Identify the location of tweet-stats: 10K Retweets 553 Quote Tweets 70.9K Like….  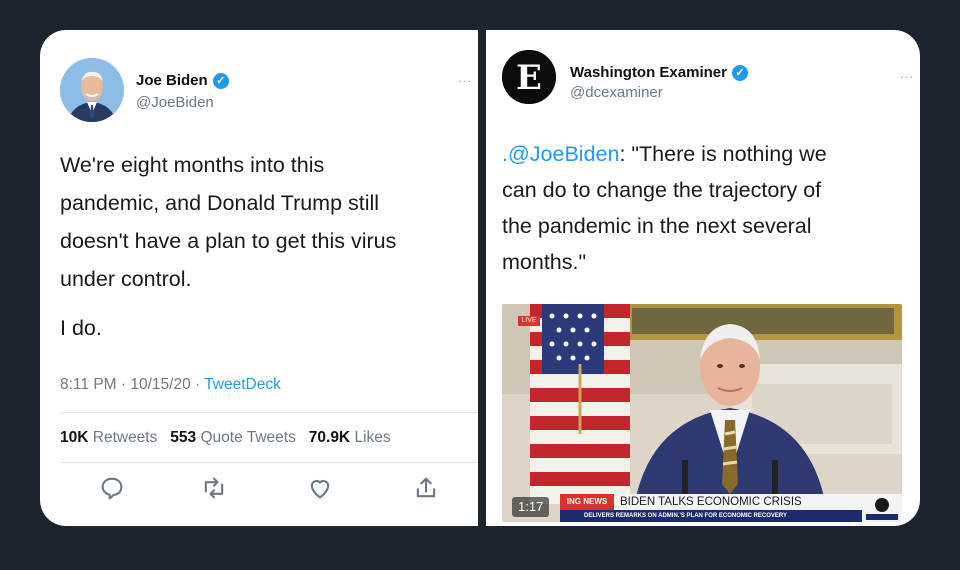
(225, 438).